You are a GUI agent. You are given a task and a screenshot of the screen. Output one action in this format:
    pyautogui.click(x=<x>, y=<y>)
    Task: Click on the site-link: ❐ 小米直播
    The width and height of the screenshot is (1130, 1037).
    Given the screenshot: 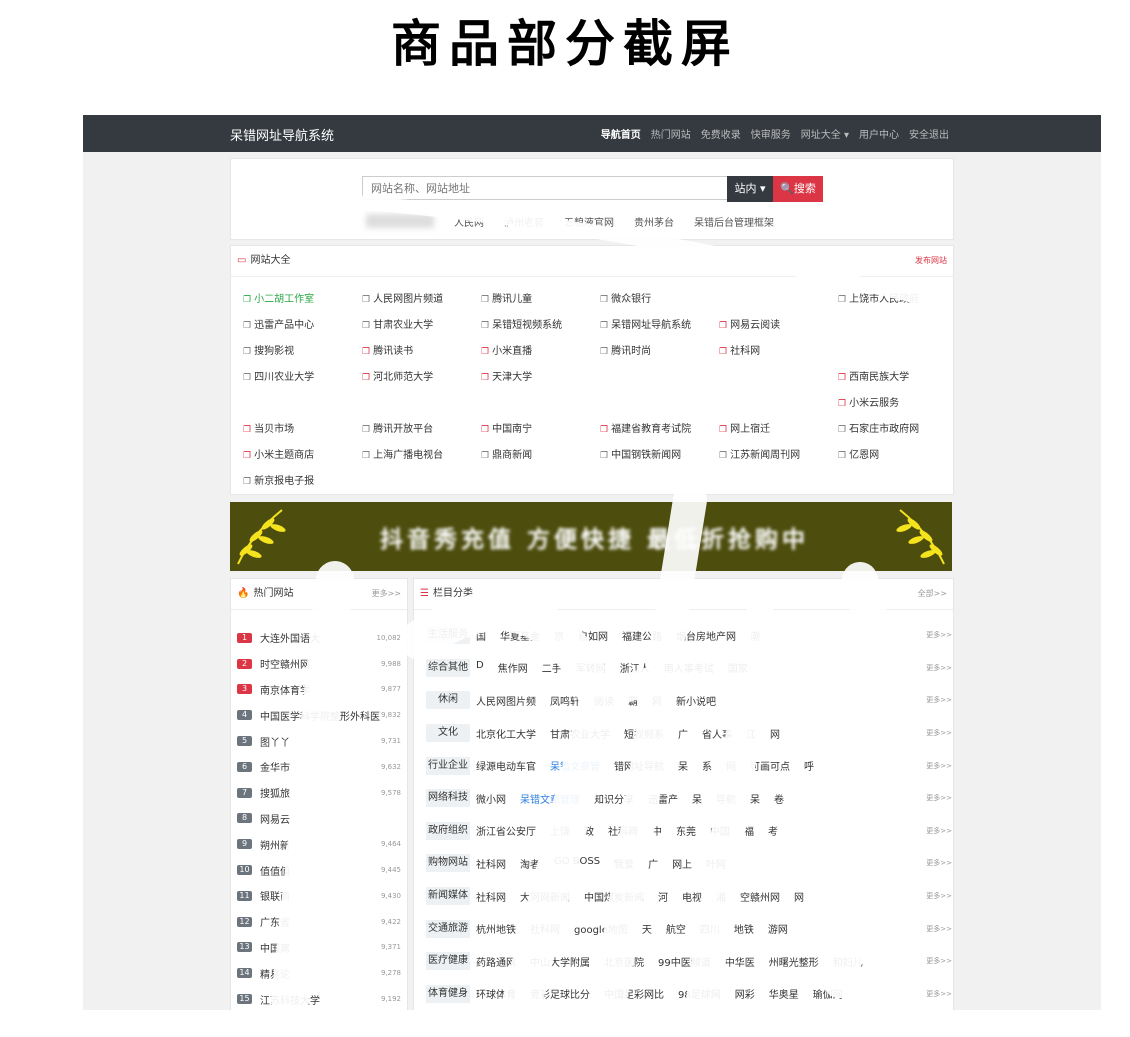 What is the action you would take?
    pyautogui.click(x=540, y=349)
    